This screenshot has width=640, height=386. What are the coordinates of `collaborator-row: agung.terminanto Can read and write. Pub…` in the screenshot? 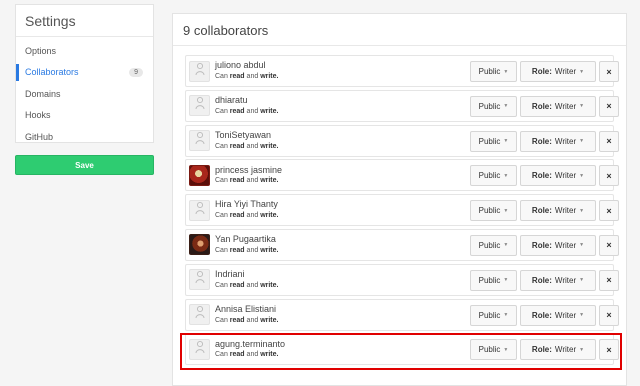 It's located at (402, 349).